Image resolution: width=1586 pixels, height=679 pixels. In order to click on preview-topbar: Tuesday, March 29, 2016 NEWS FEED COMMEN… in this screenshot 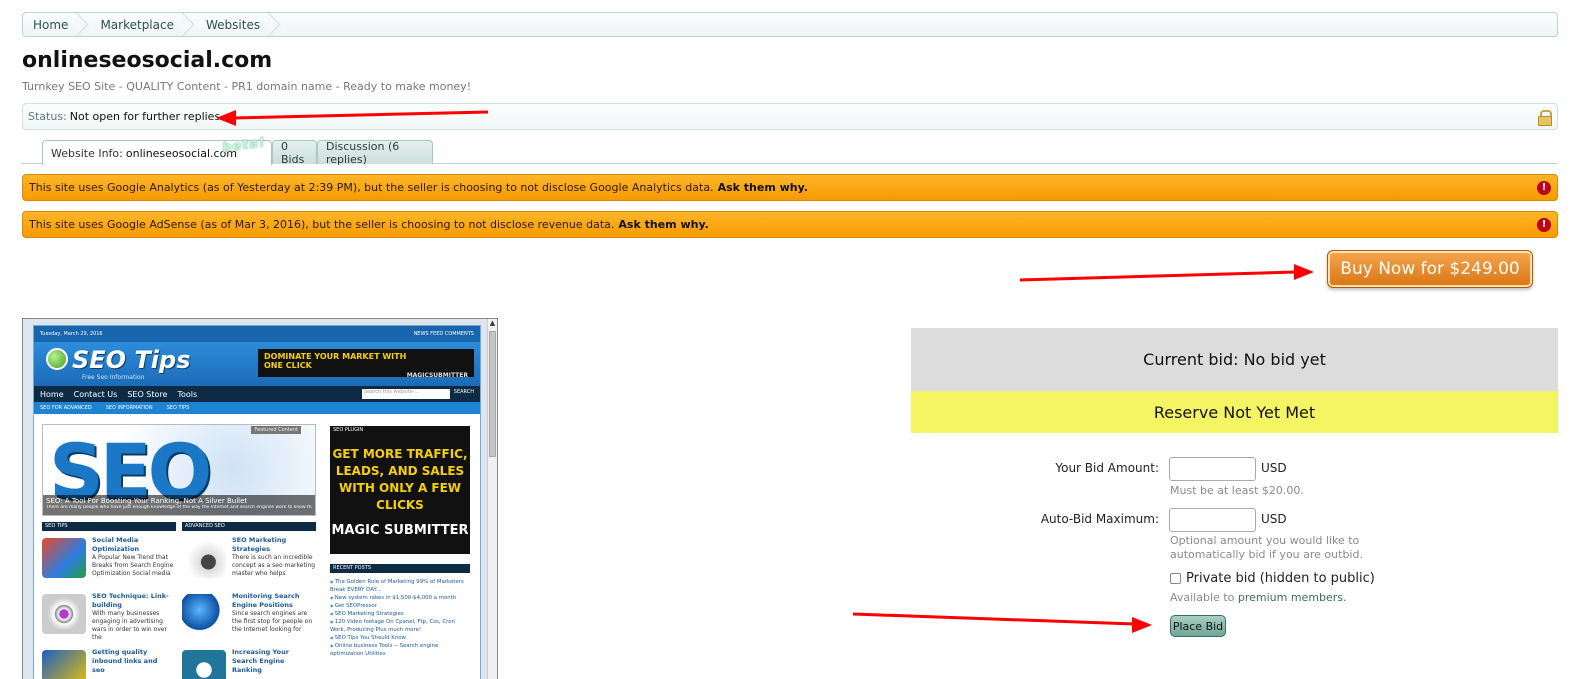, I will do `click(257, 334)`.